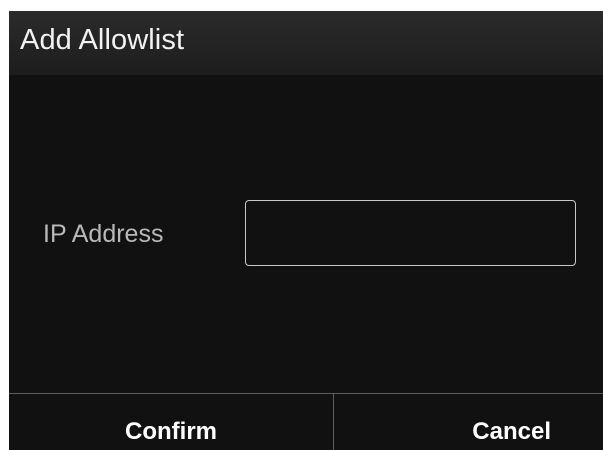 The height and width of the screenshot is (450, 603). I want to click on ip-address-label: IP Address, so click(103, 234).